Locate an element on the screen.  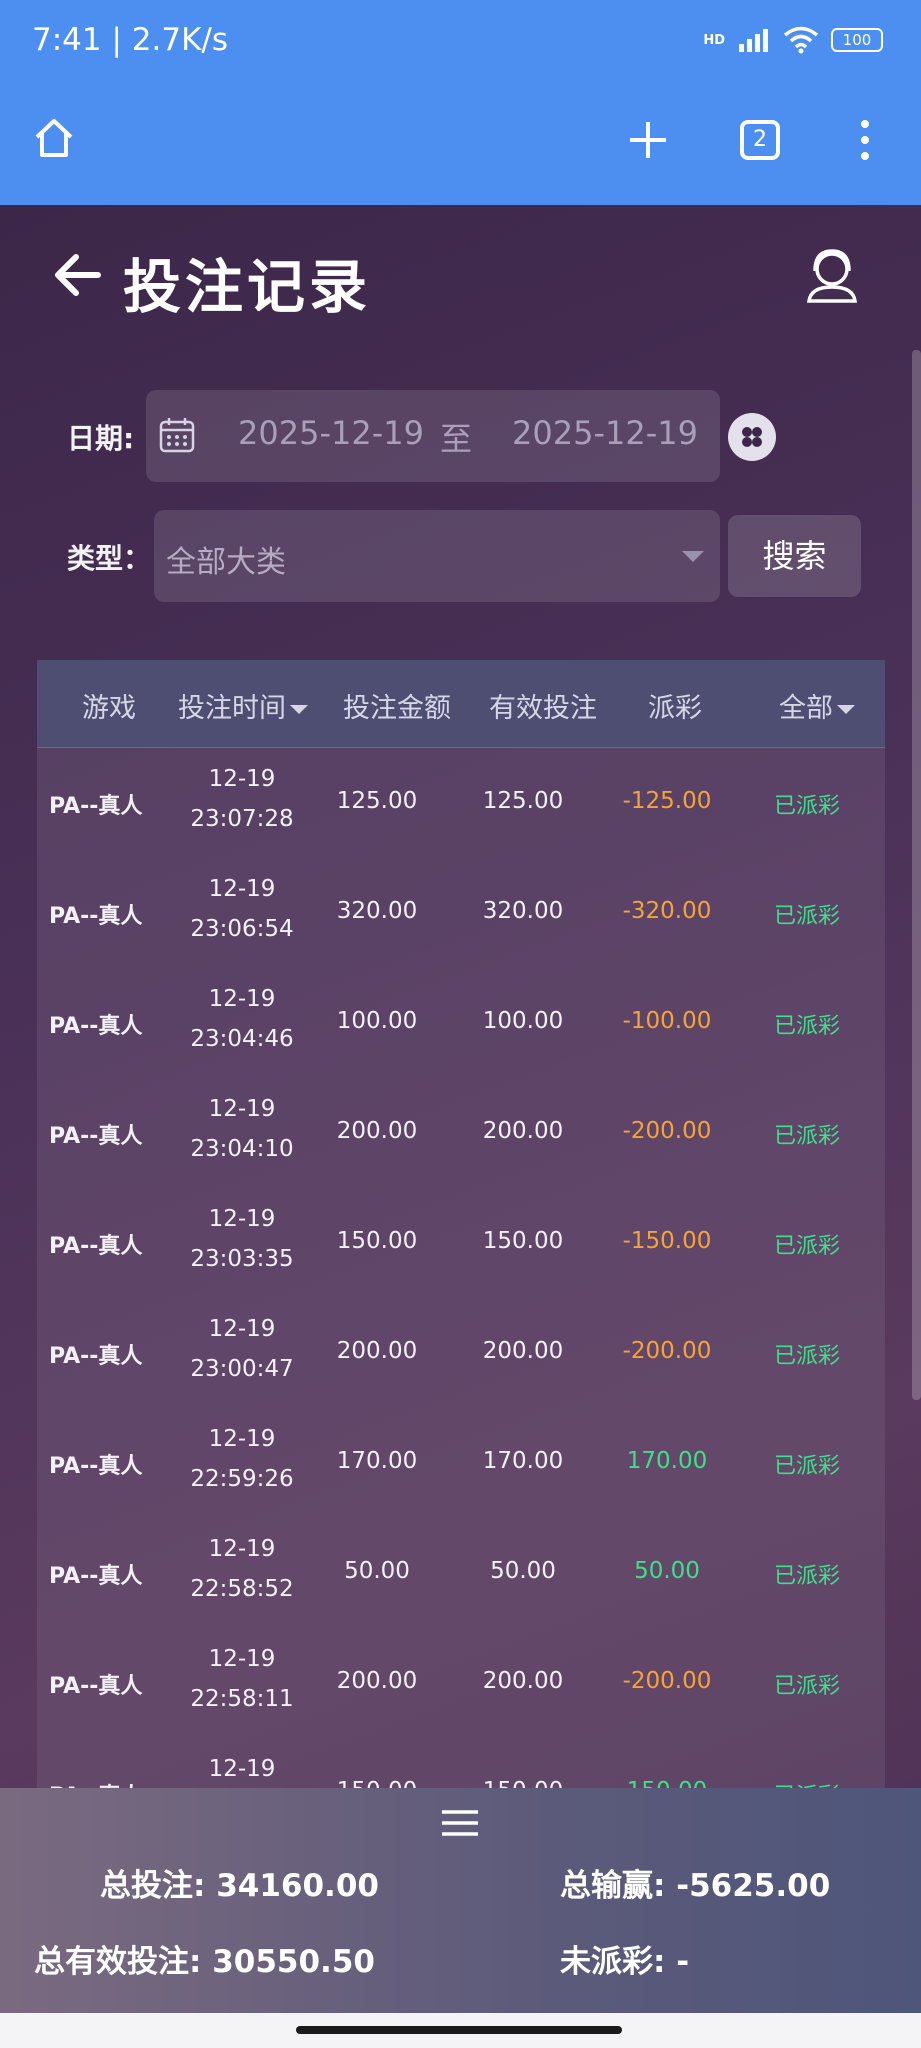
support-agent-icon is located at coordinates (832, 274).